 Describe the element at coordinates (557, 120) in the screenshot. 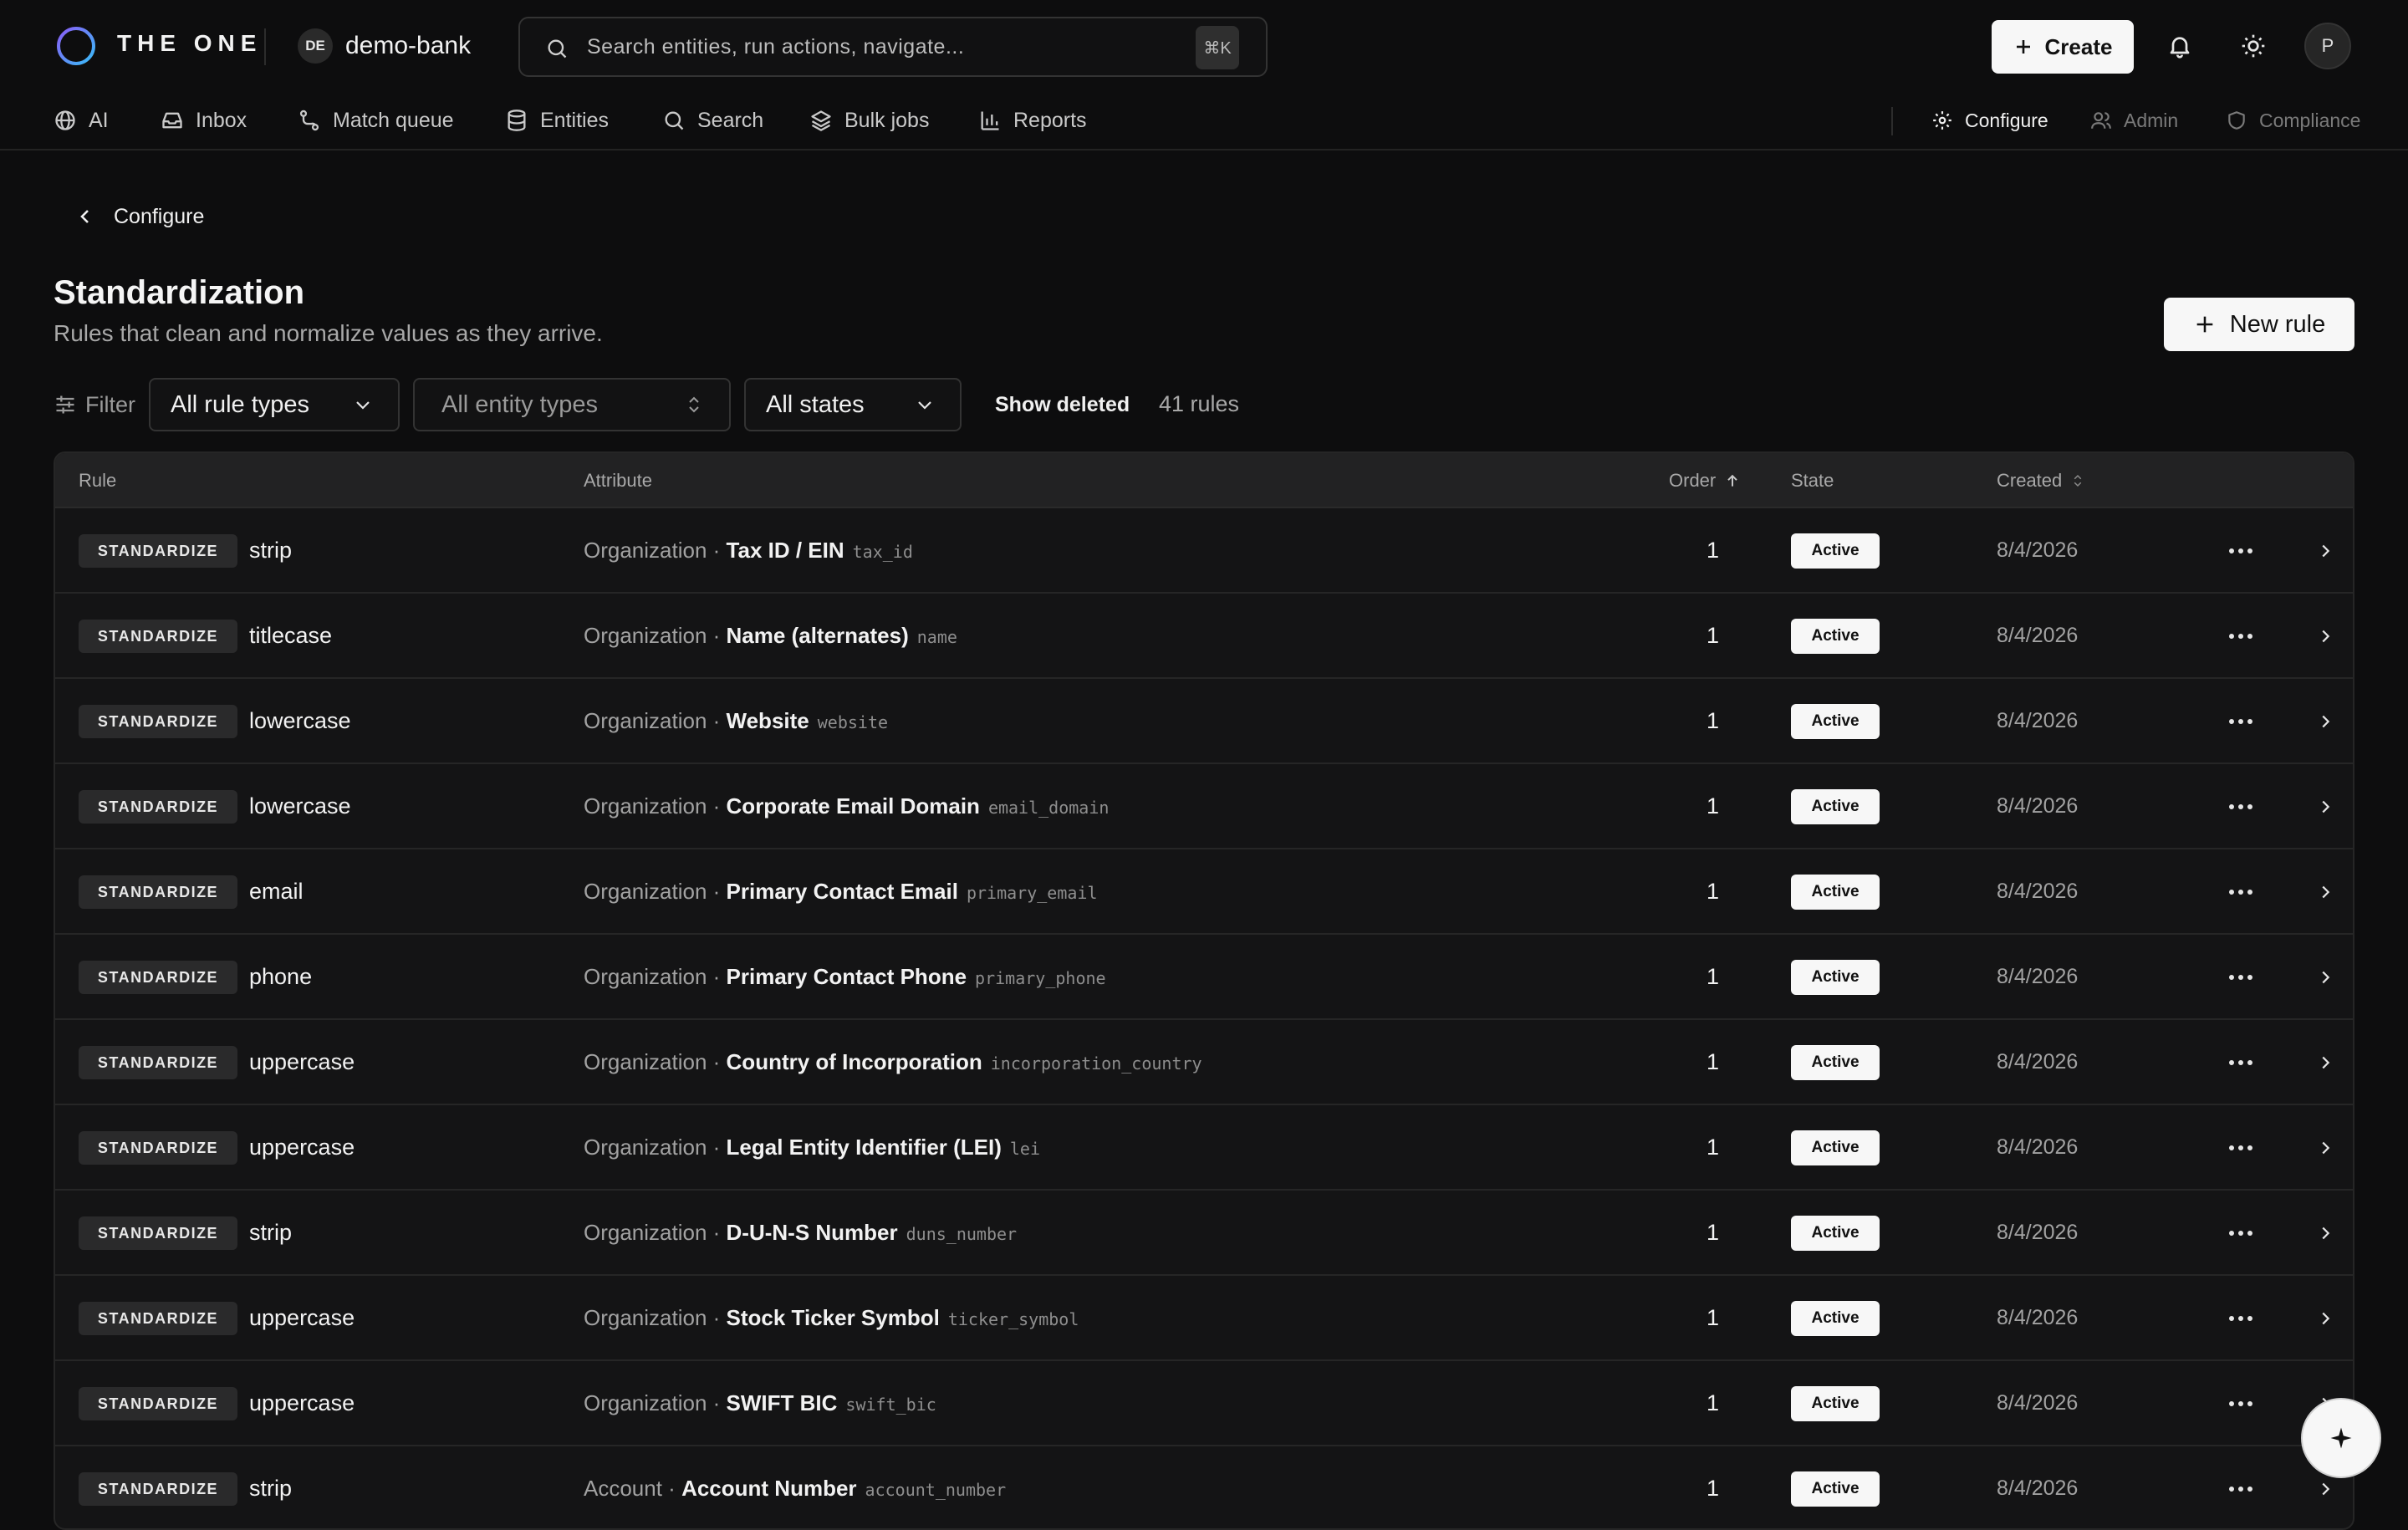

I see `nav-item-entities: Entities` at that location.